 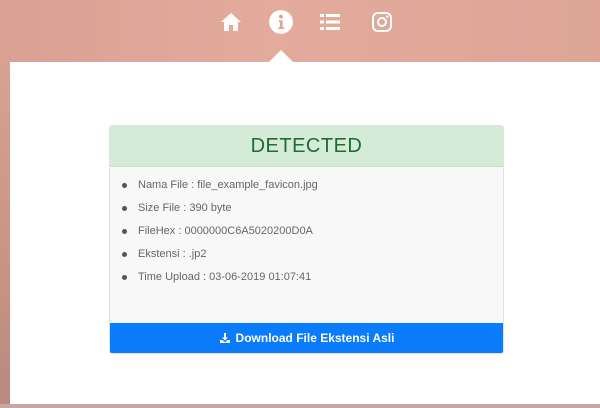 I want to click on list-item-upload-time: Time Upload : 03-06-2019 01:07:41, so click(x=220, y=281).